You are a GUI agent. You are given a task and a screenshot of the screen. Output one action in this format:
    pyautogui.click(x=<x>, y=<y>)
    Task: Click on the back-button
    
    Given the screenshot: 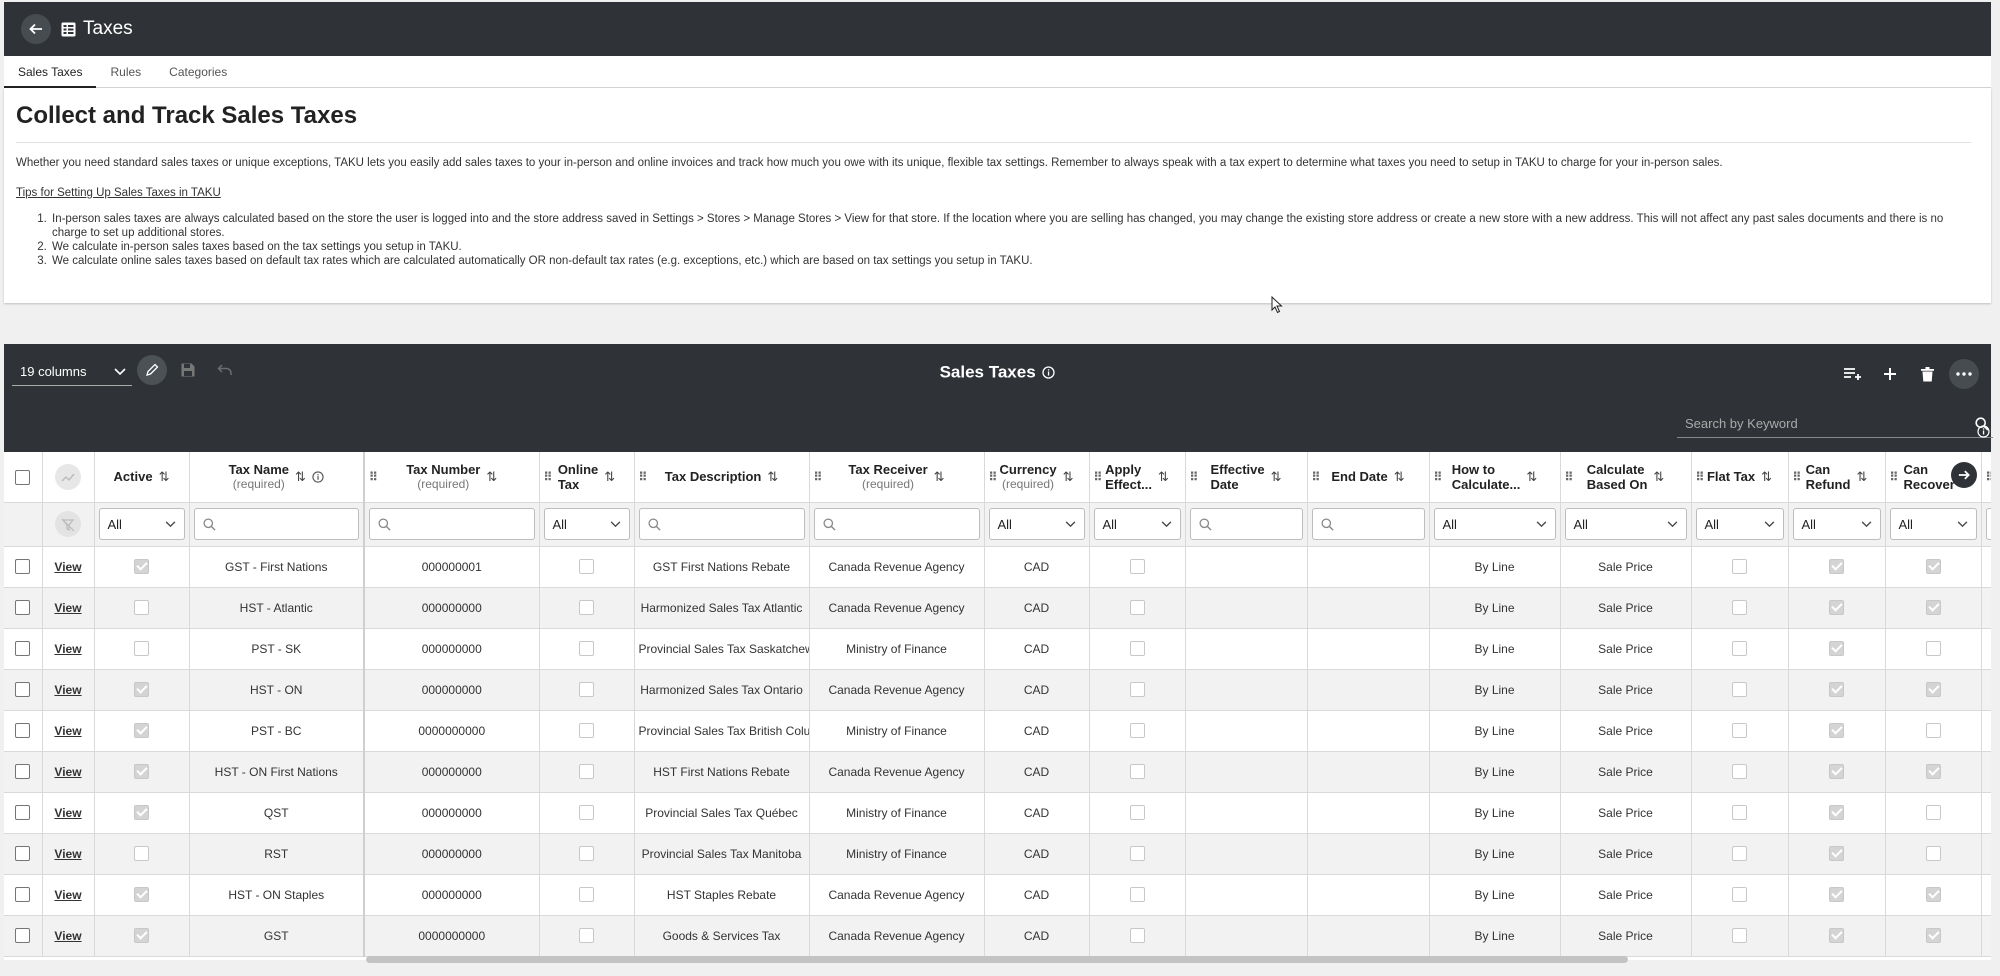 What is the action you would take?
    pyautogui.click(x=36, y=29)
    